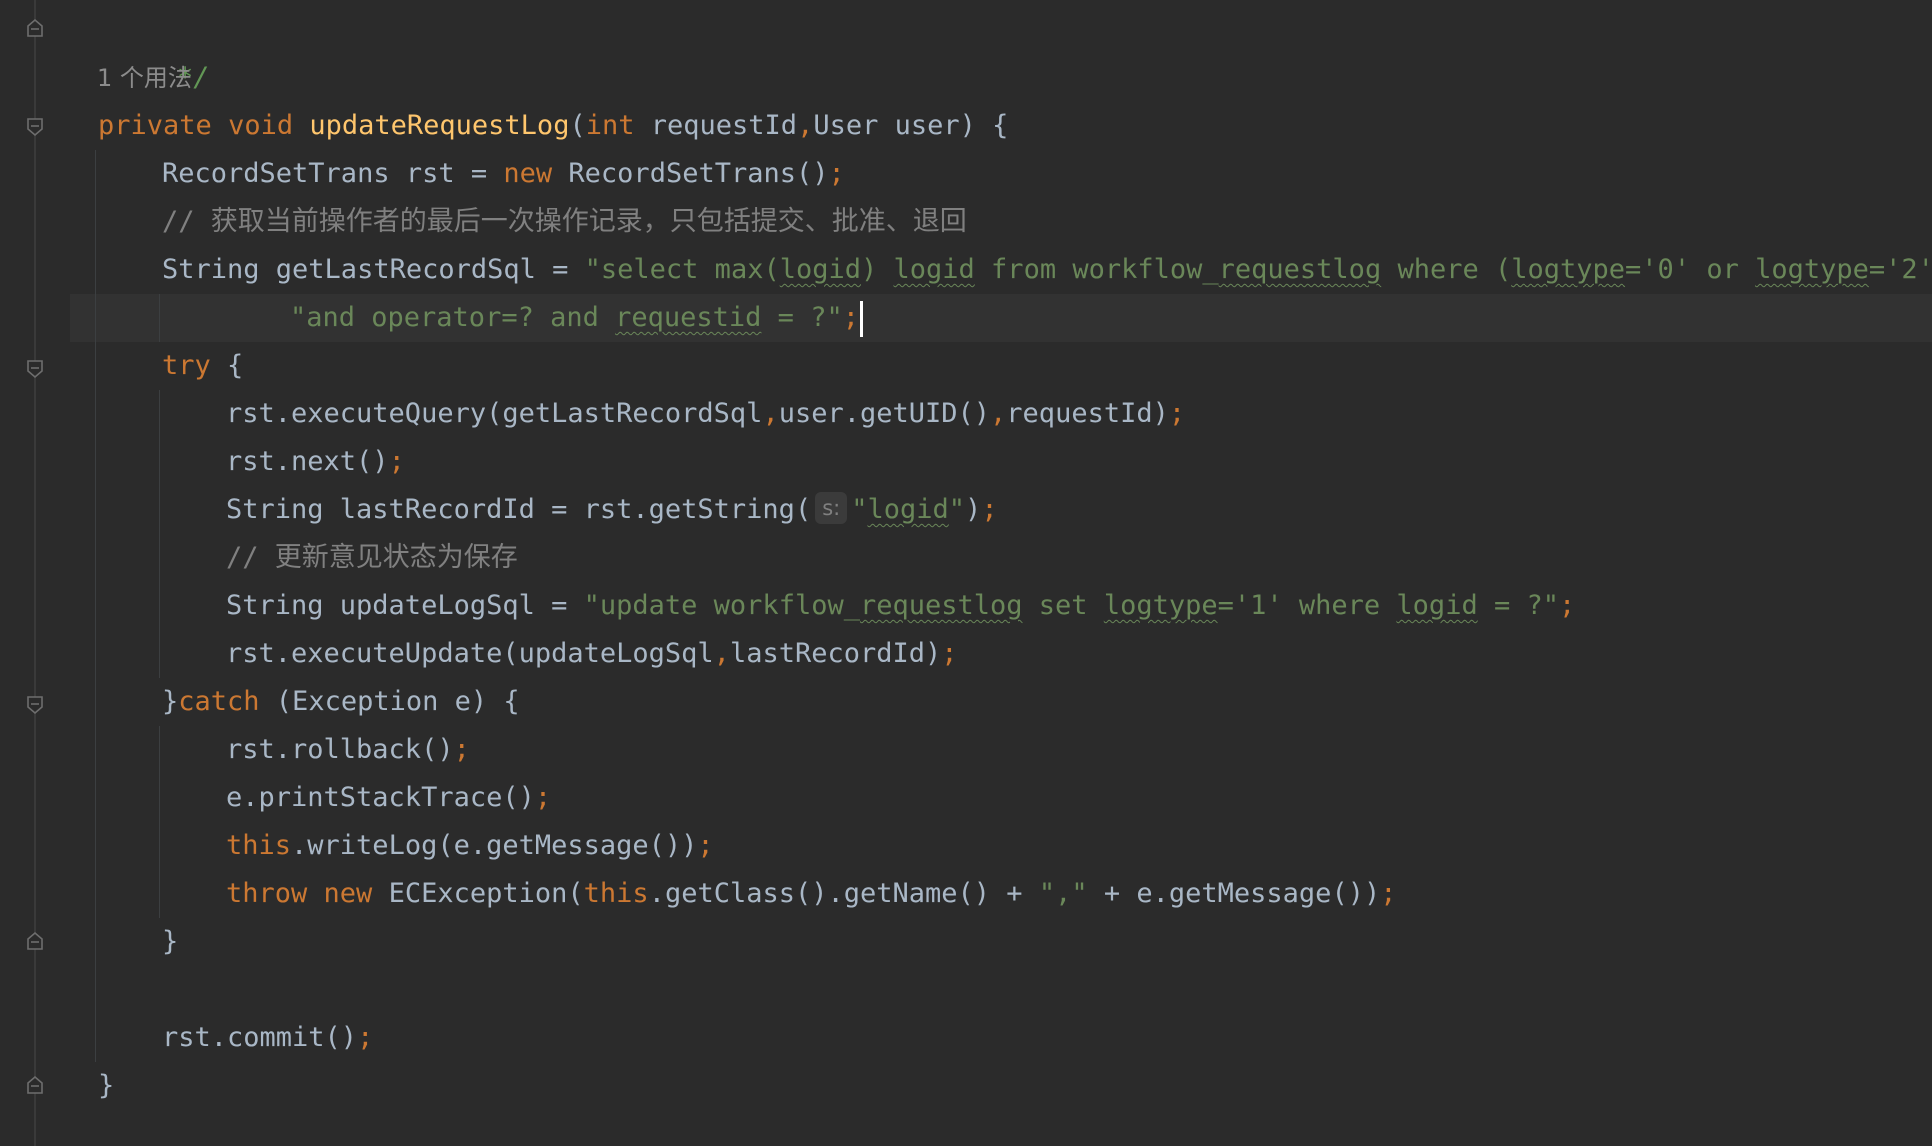 This screenshot has height=1146, width=1932. Describe the element at coordinates (453, 317) in the screenshot. I see `sql-part: "and operator=? and` at that location.